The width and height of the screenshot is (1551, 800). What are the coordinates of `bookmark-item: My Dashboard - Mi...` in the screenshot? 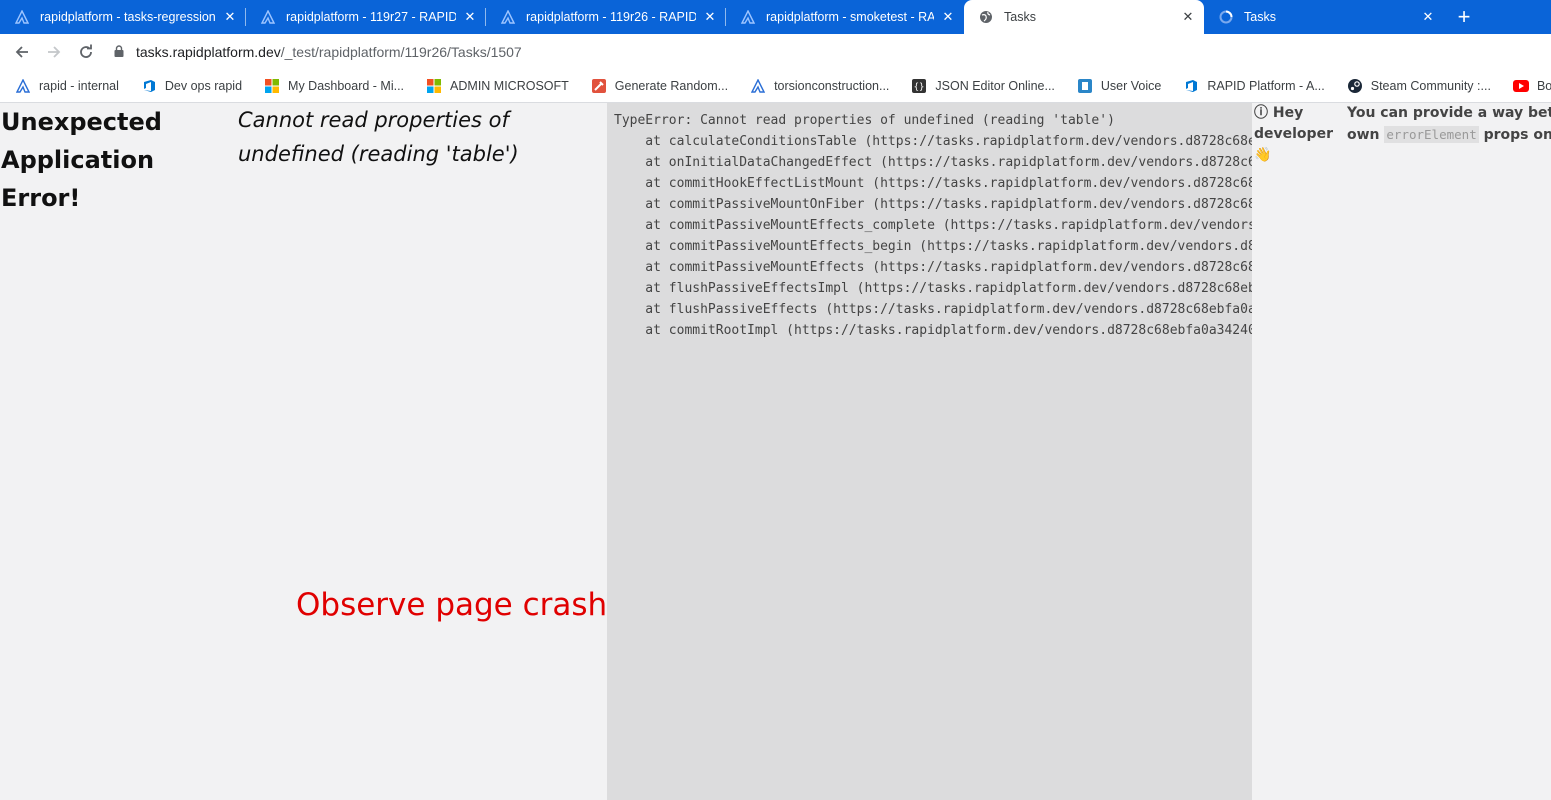 It's located at (330, 86).